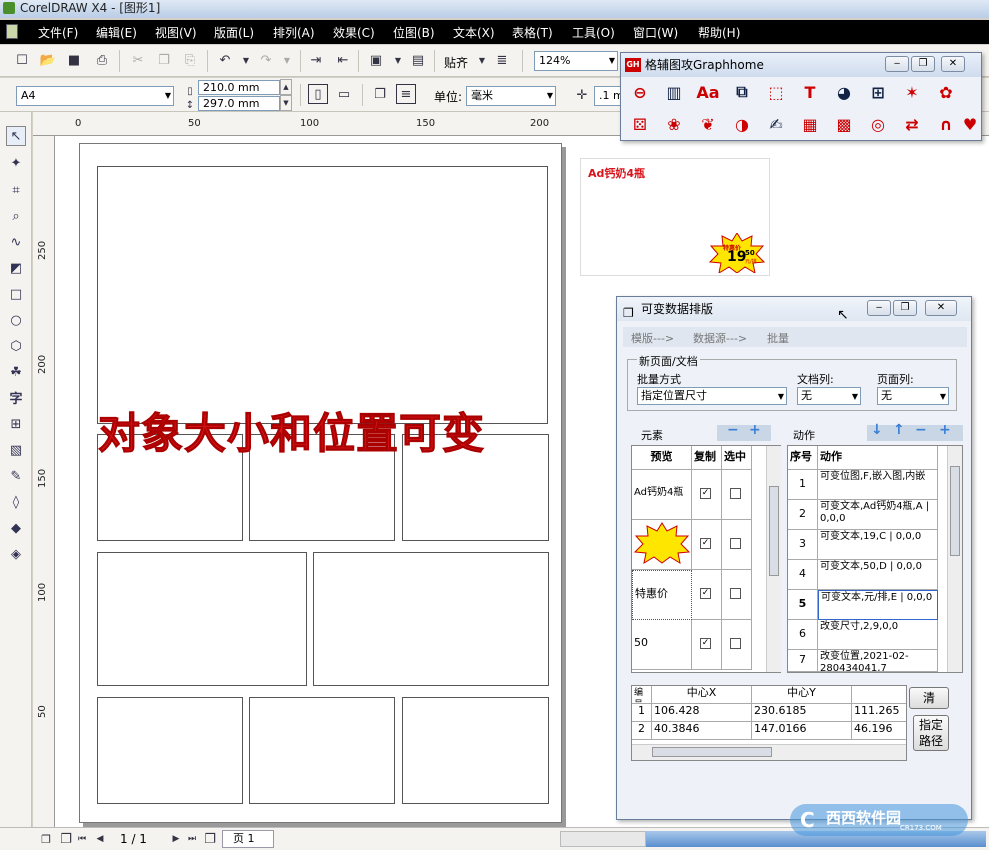 This screenshot has height=850, width=989. What do you see at coordinates (239, 103) in the screenshot?
I see `page-height-input: 297.0 mm` at bounding box center [239, 103].